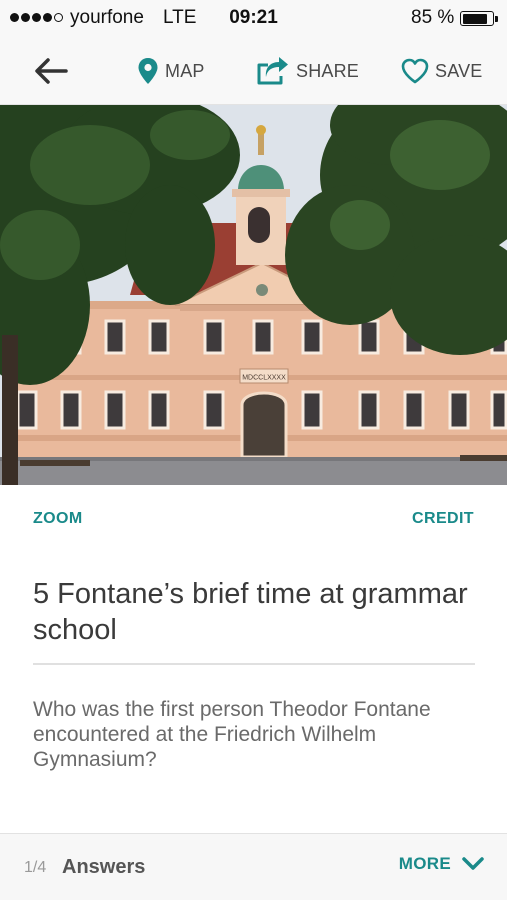 The image size is (507, 900). Describe the element at coordinates (148, 71) in the screenshot. I see `map-pin-icon` at that location.